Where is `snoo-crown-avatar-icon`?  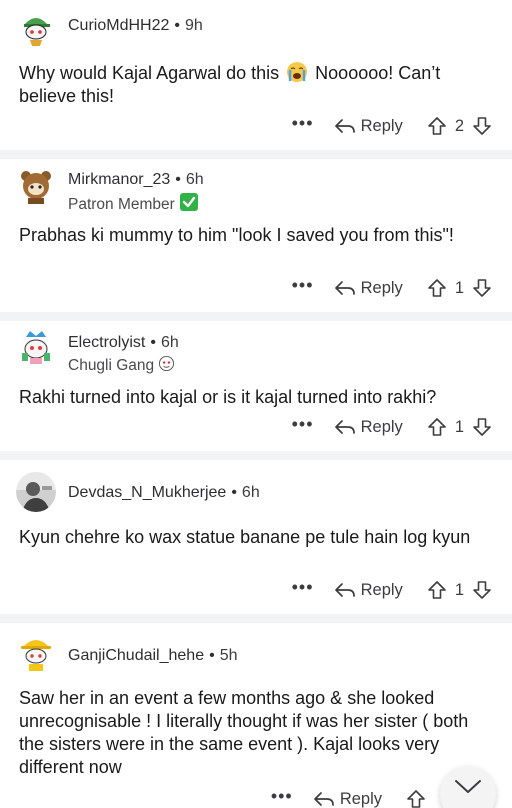
snoo-crown-avatar-icon is located at coordinates (36, 347).